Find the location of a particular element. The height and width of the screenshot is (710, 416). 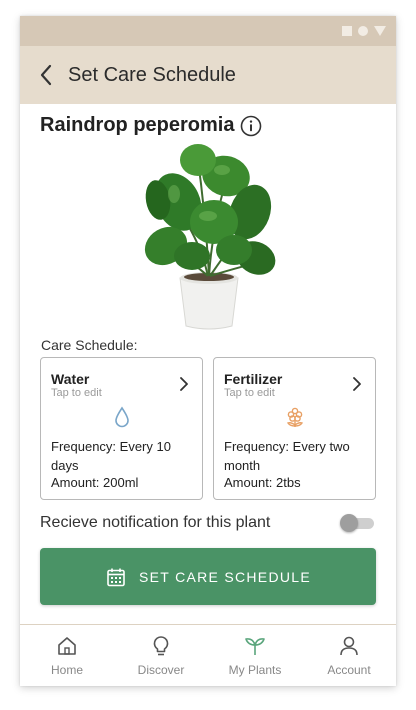

status-icons is located at coordinates (364, 31).